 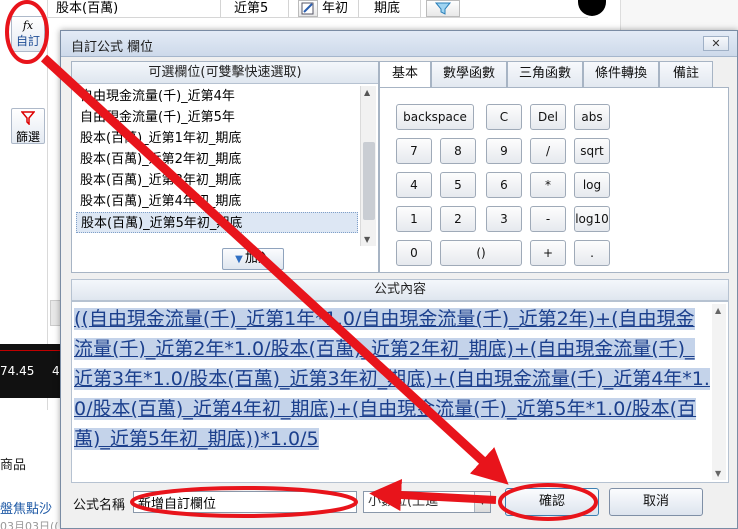 What do you see at coordinates (414, 253) in the screenshot?
I see `key-0: 0` at bounding box center [414, 253].